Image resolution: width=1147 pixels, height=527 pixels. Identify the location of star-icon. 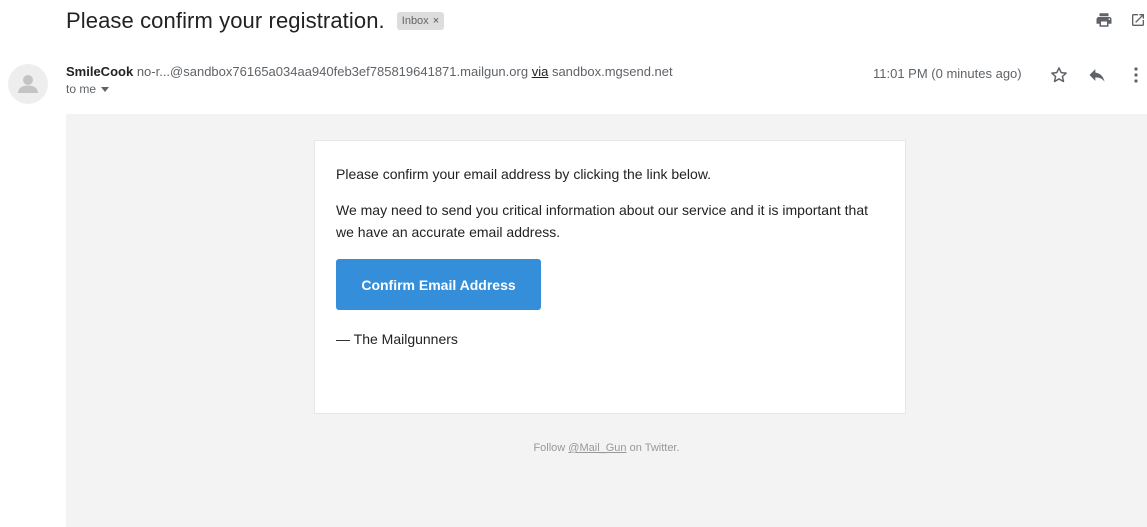
(1059, 75).